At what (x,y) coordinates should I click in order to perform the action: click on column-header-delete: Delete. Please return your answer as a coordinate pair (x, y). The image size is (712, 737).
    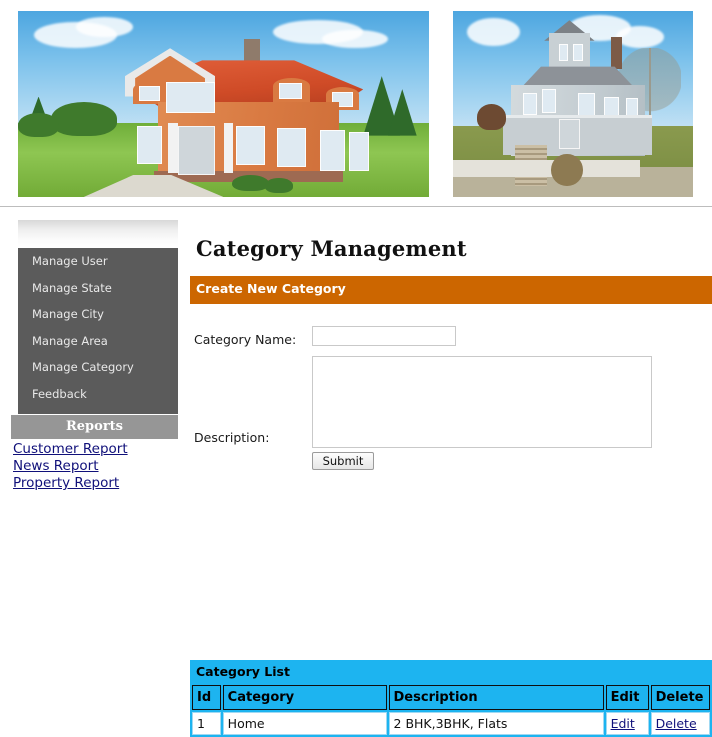
    Looking at the image, I should click on (680, 697).